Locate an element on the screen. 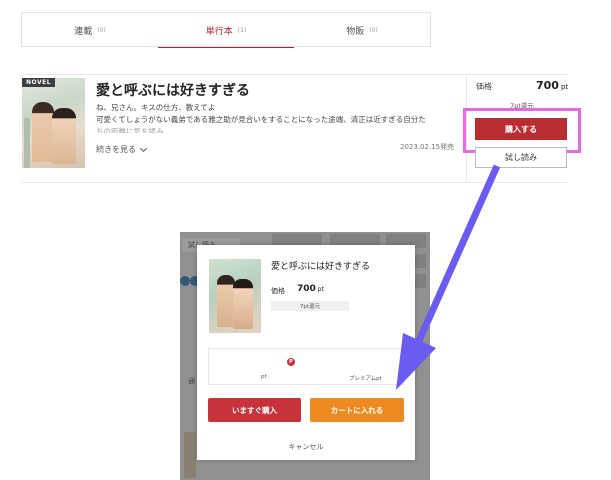  modal-price-unit: pt is located at coordinates (320, 289).